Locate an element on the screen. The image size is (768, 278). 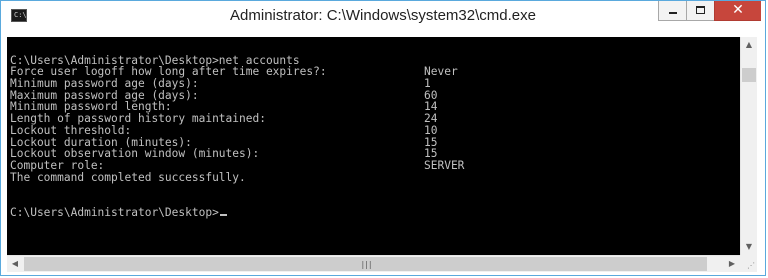
scroll-right-arrow-icon: ▶ is located at coordinates (732, 264).